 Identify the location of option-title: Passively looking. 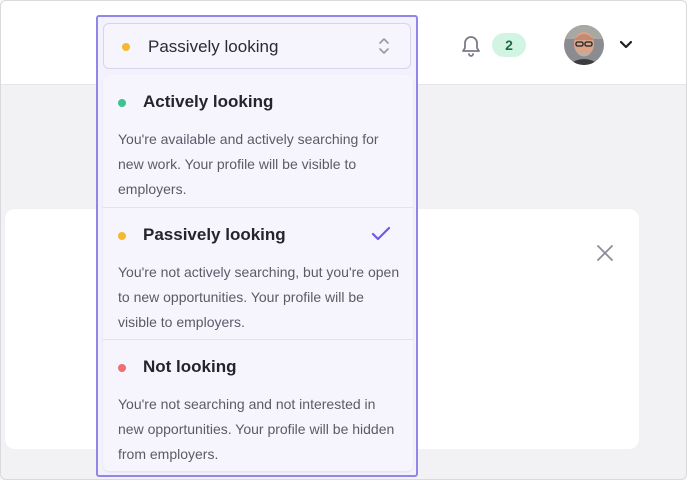
(214, 234).